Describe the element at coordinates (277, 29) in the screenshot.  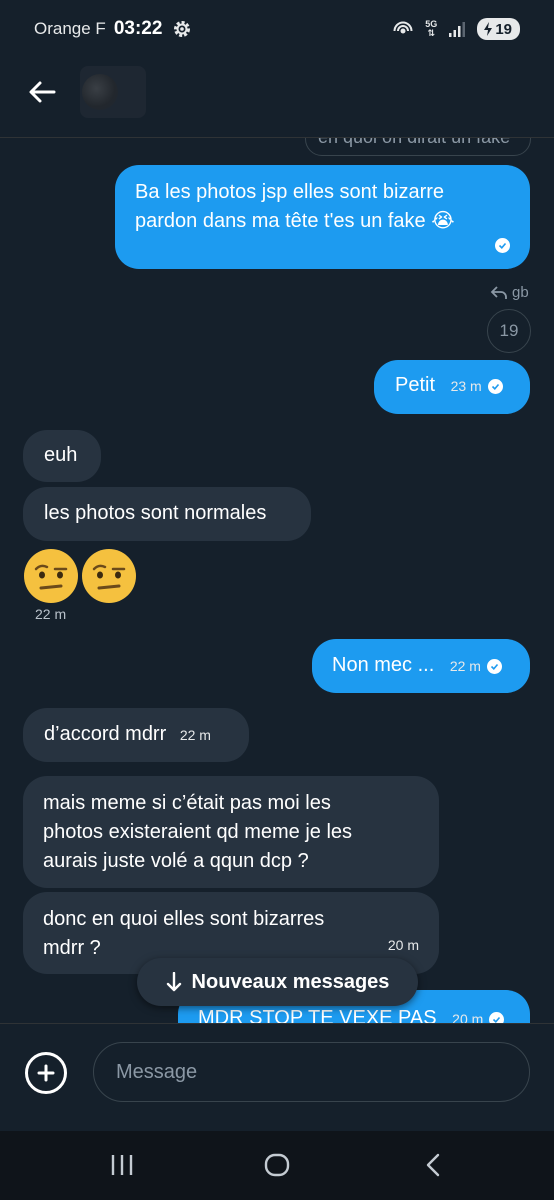
I see `status-bar: Orange F 03:22 5G ⇅ 19` at that location.